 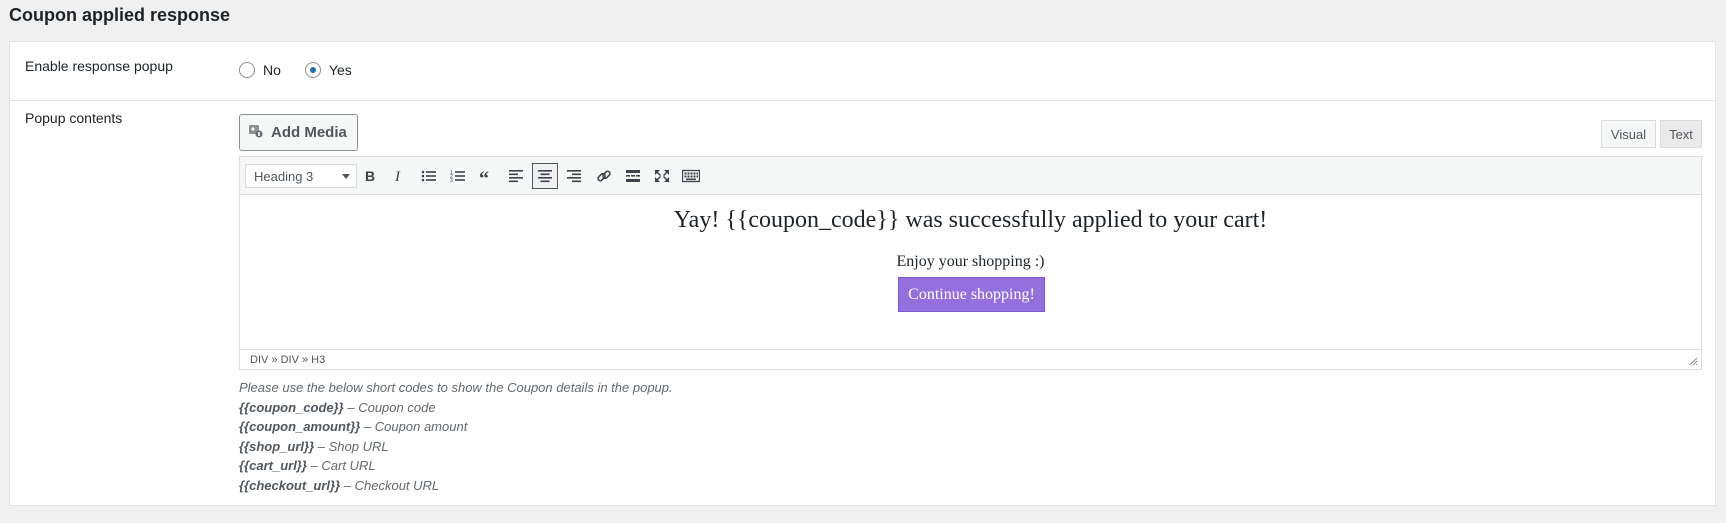 What do you see at coordinates (291, 407) in the screenshot?
I see `help-code: {{coupon_code}}` at bounding box center [291, 407].